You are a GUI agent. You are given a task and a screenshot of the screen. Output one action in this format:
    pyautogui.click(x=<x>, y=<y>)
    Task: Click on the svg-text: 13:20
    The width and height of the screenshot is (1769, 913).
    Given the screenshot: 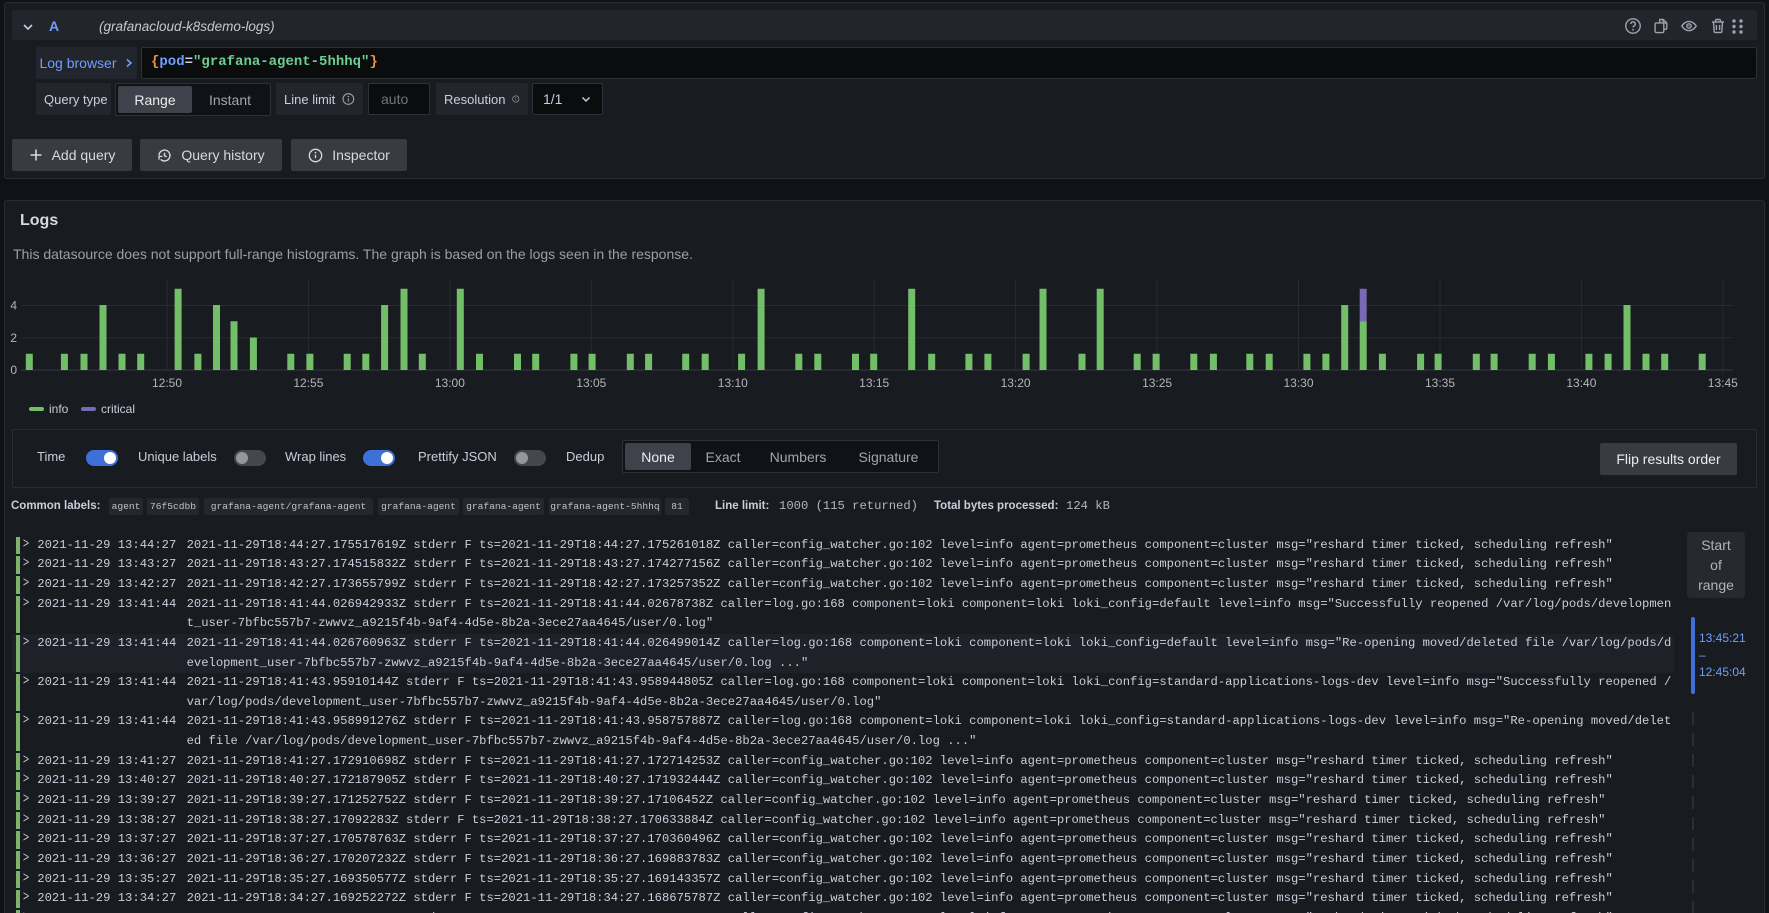 What is the action you would take?
    pyautogui.click(x=1016, y=383)
    